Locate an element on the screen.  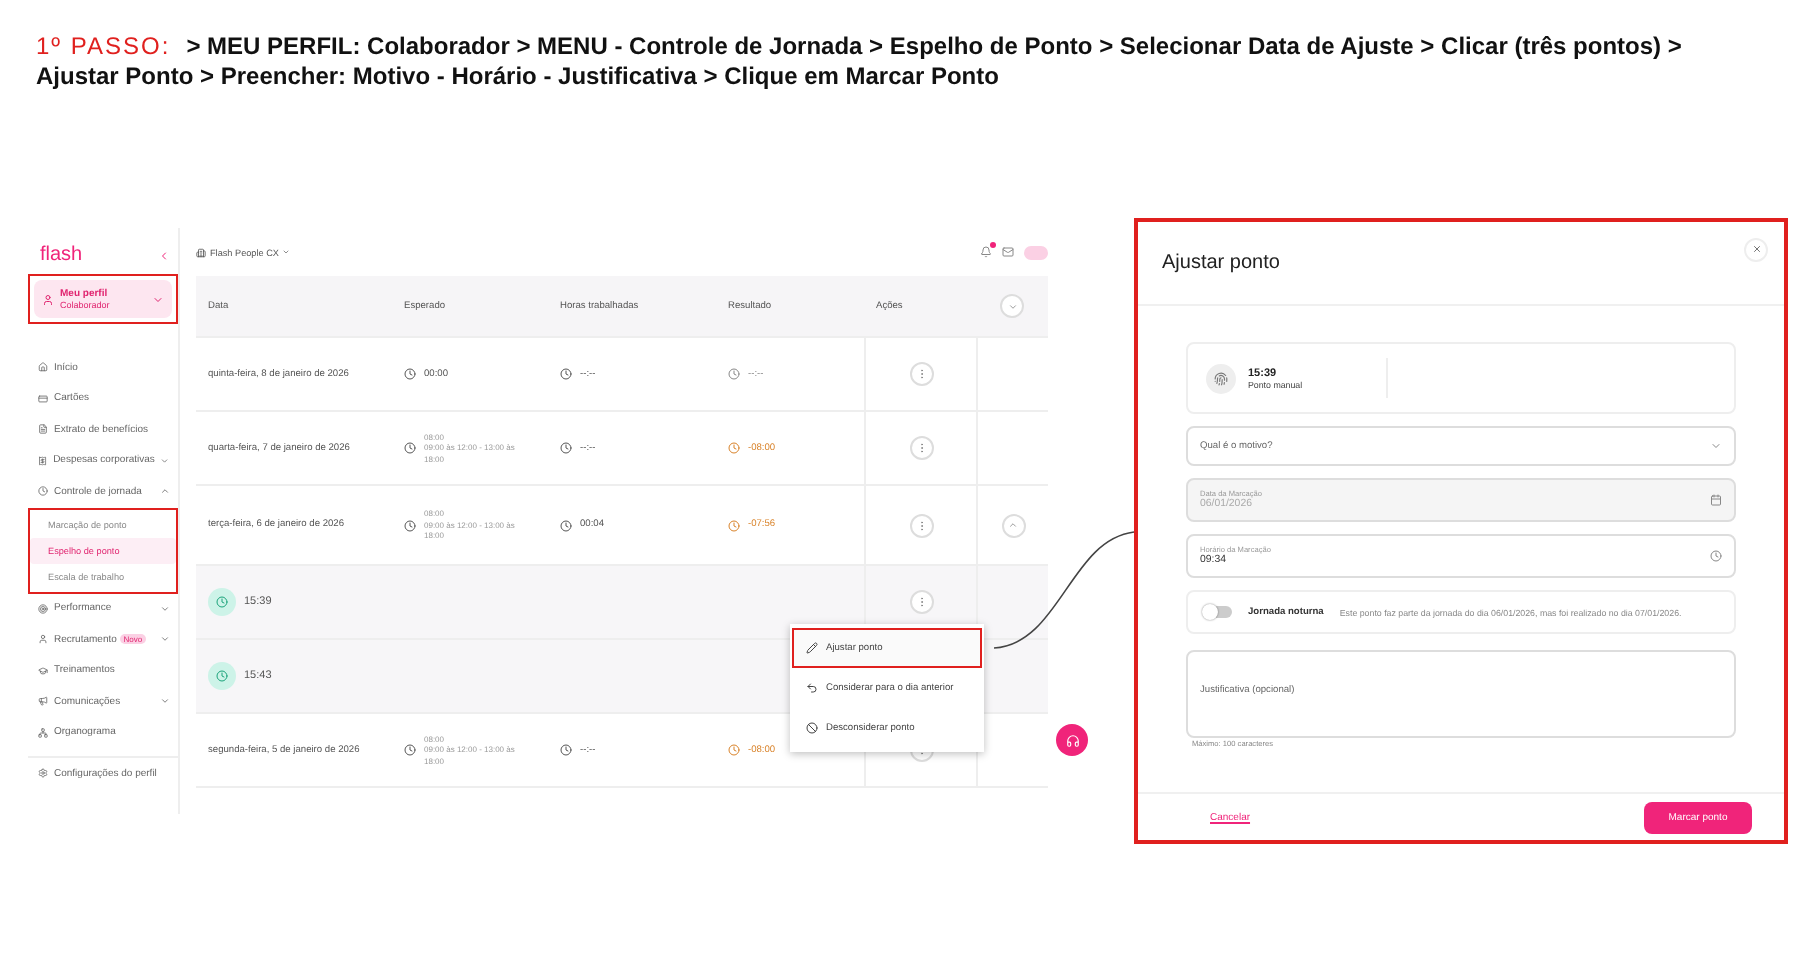
connector-line is located at coordinates (1065, 590).